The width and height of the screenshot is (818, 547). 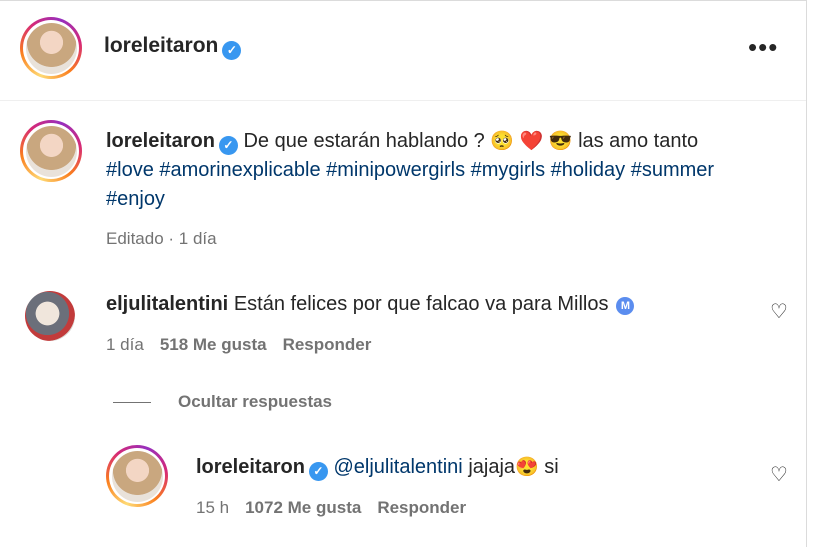 I want to click on reply-avatar, so click(x=137, y=476).